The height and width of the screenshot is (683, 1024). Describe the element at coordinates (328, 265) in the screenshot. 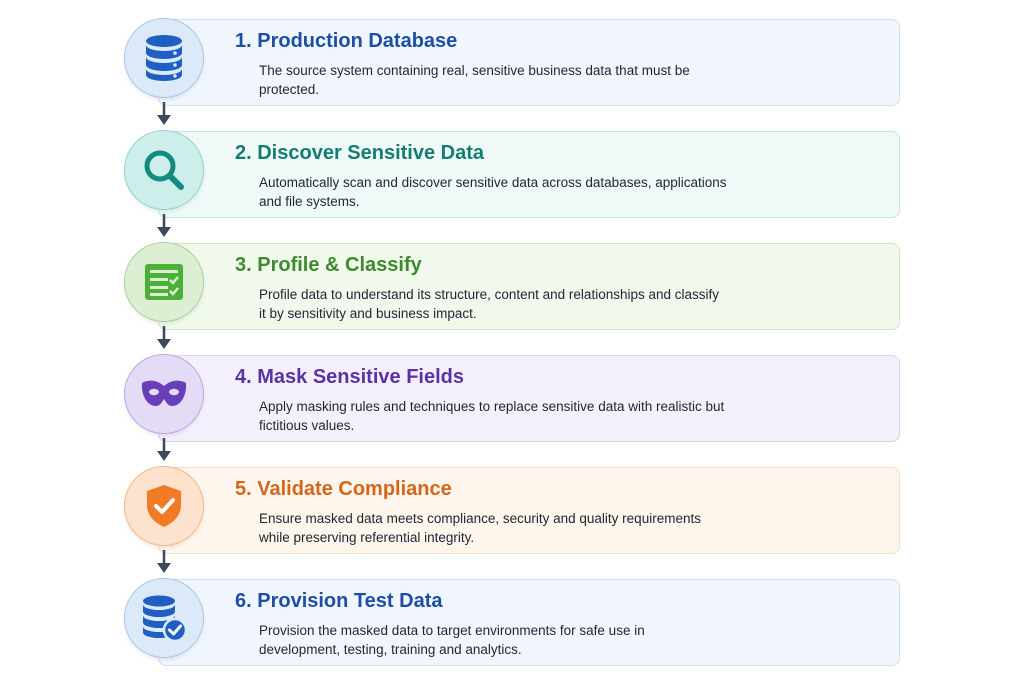

I see `step-title: 3. Profile & Classify` at that location.